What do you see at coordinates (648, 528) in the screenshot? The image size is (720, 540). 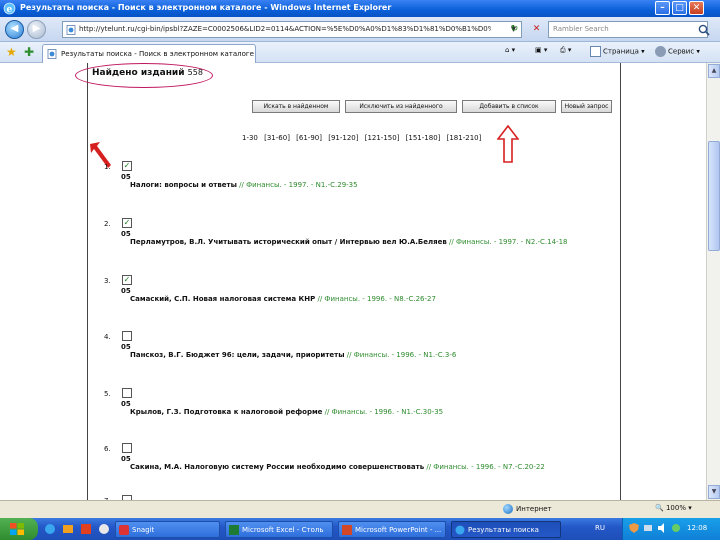 I see `tray-icon-network` at bounding box center [648, 528].